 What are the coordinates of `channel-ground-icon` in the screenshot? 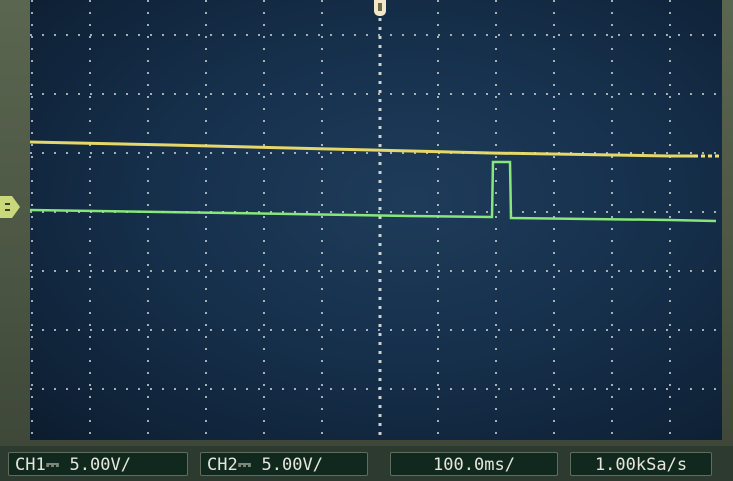 It's located at (10, 207).